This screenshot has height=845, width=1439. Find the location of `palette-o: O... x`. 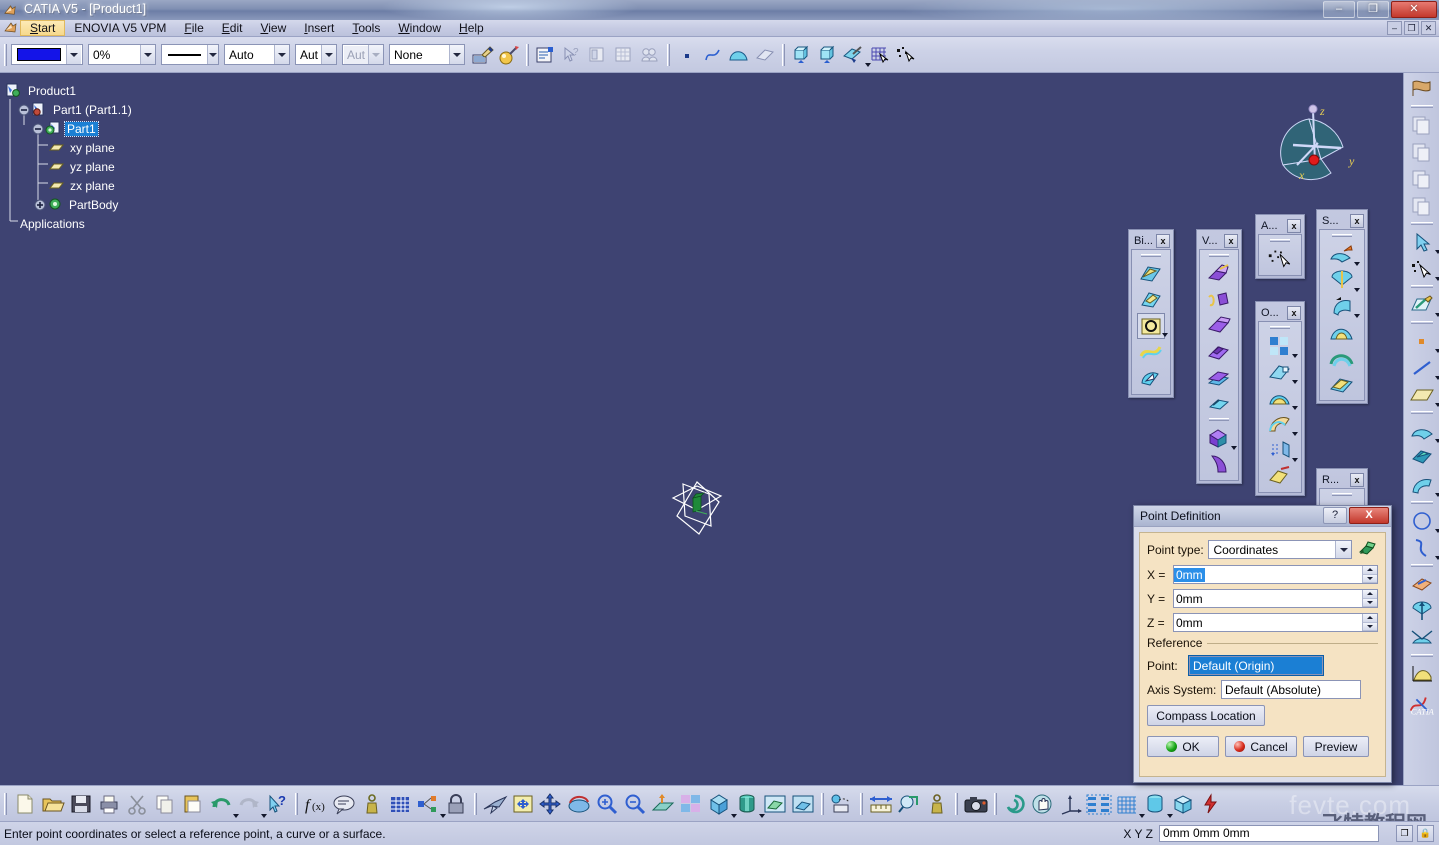

palette-o: O... x is located at coordinates (1280, 398).